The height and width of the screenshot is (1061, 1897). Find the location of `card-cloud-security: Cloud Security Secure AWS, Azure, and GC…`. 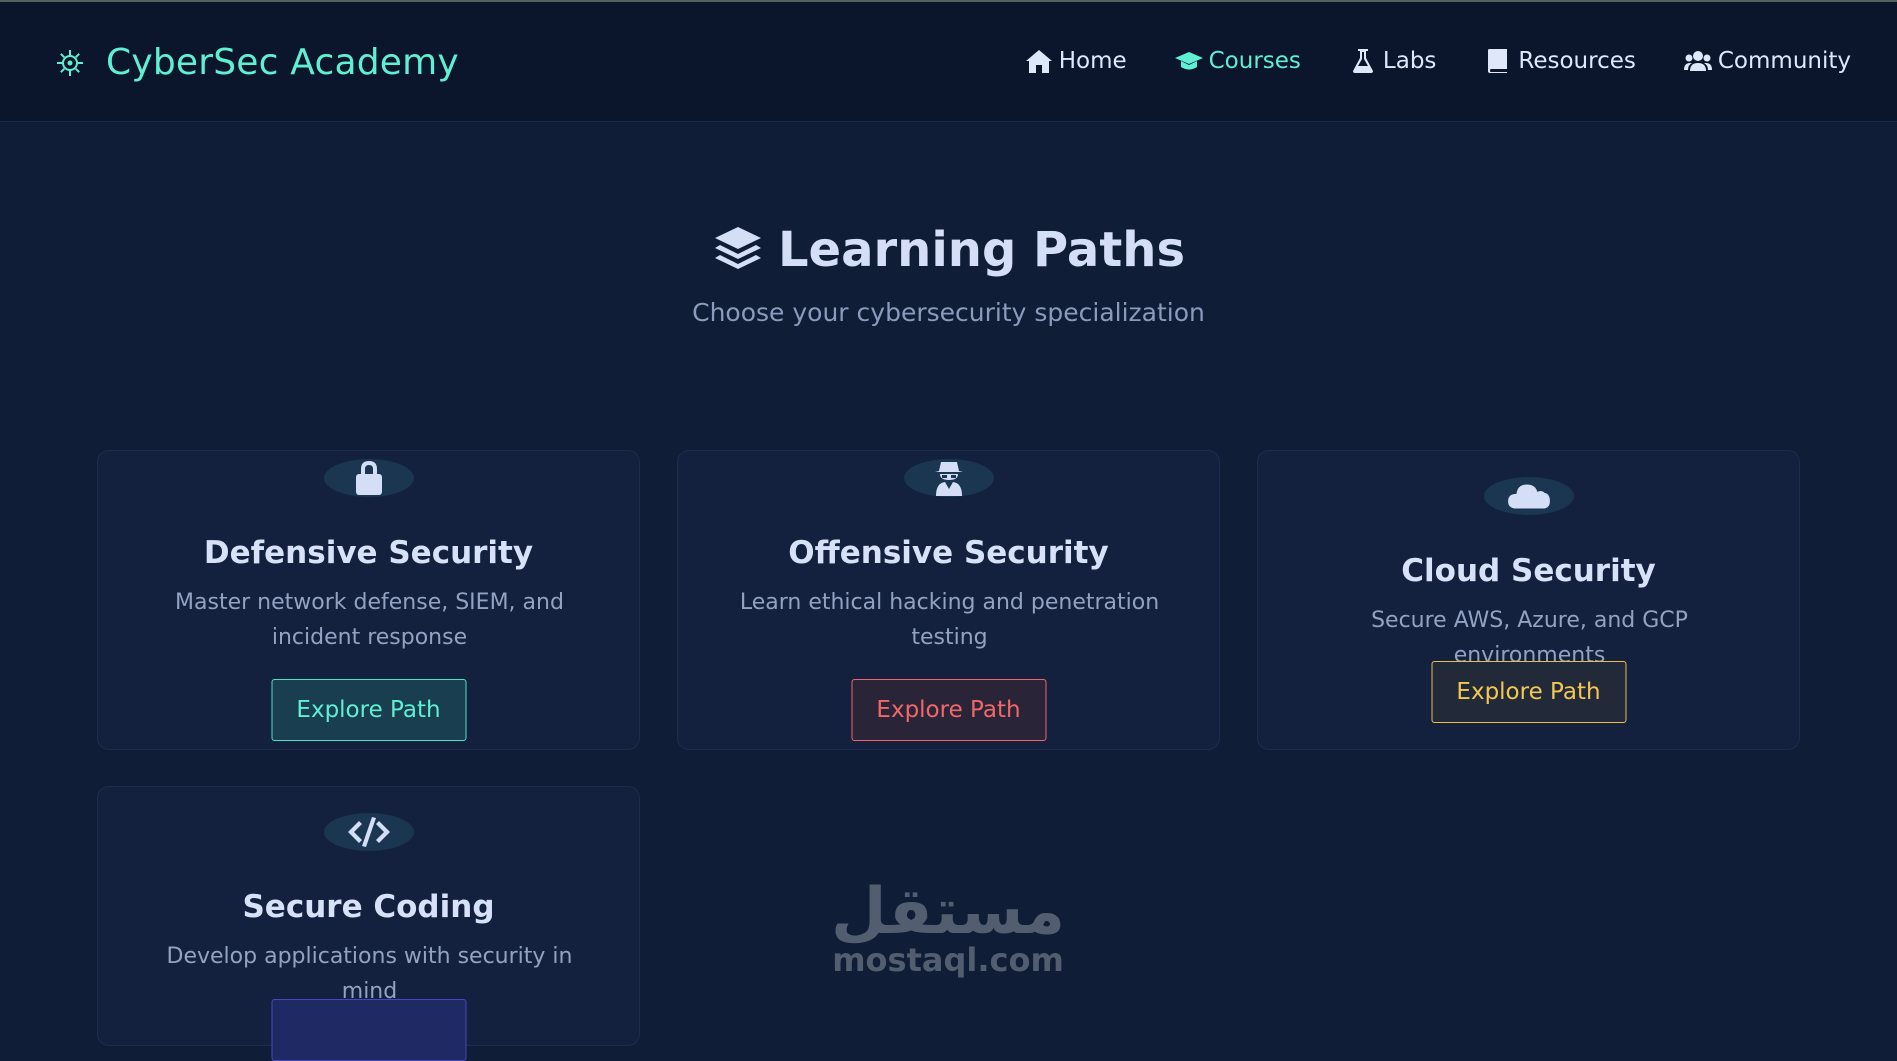

card-cloud-security: Cloud Security Secure AWS, Azure, and GC… is located at coordinates (1528, 600).